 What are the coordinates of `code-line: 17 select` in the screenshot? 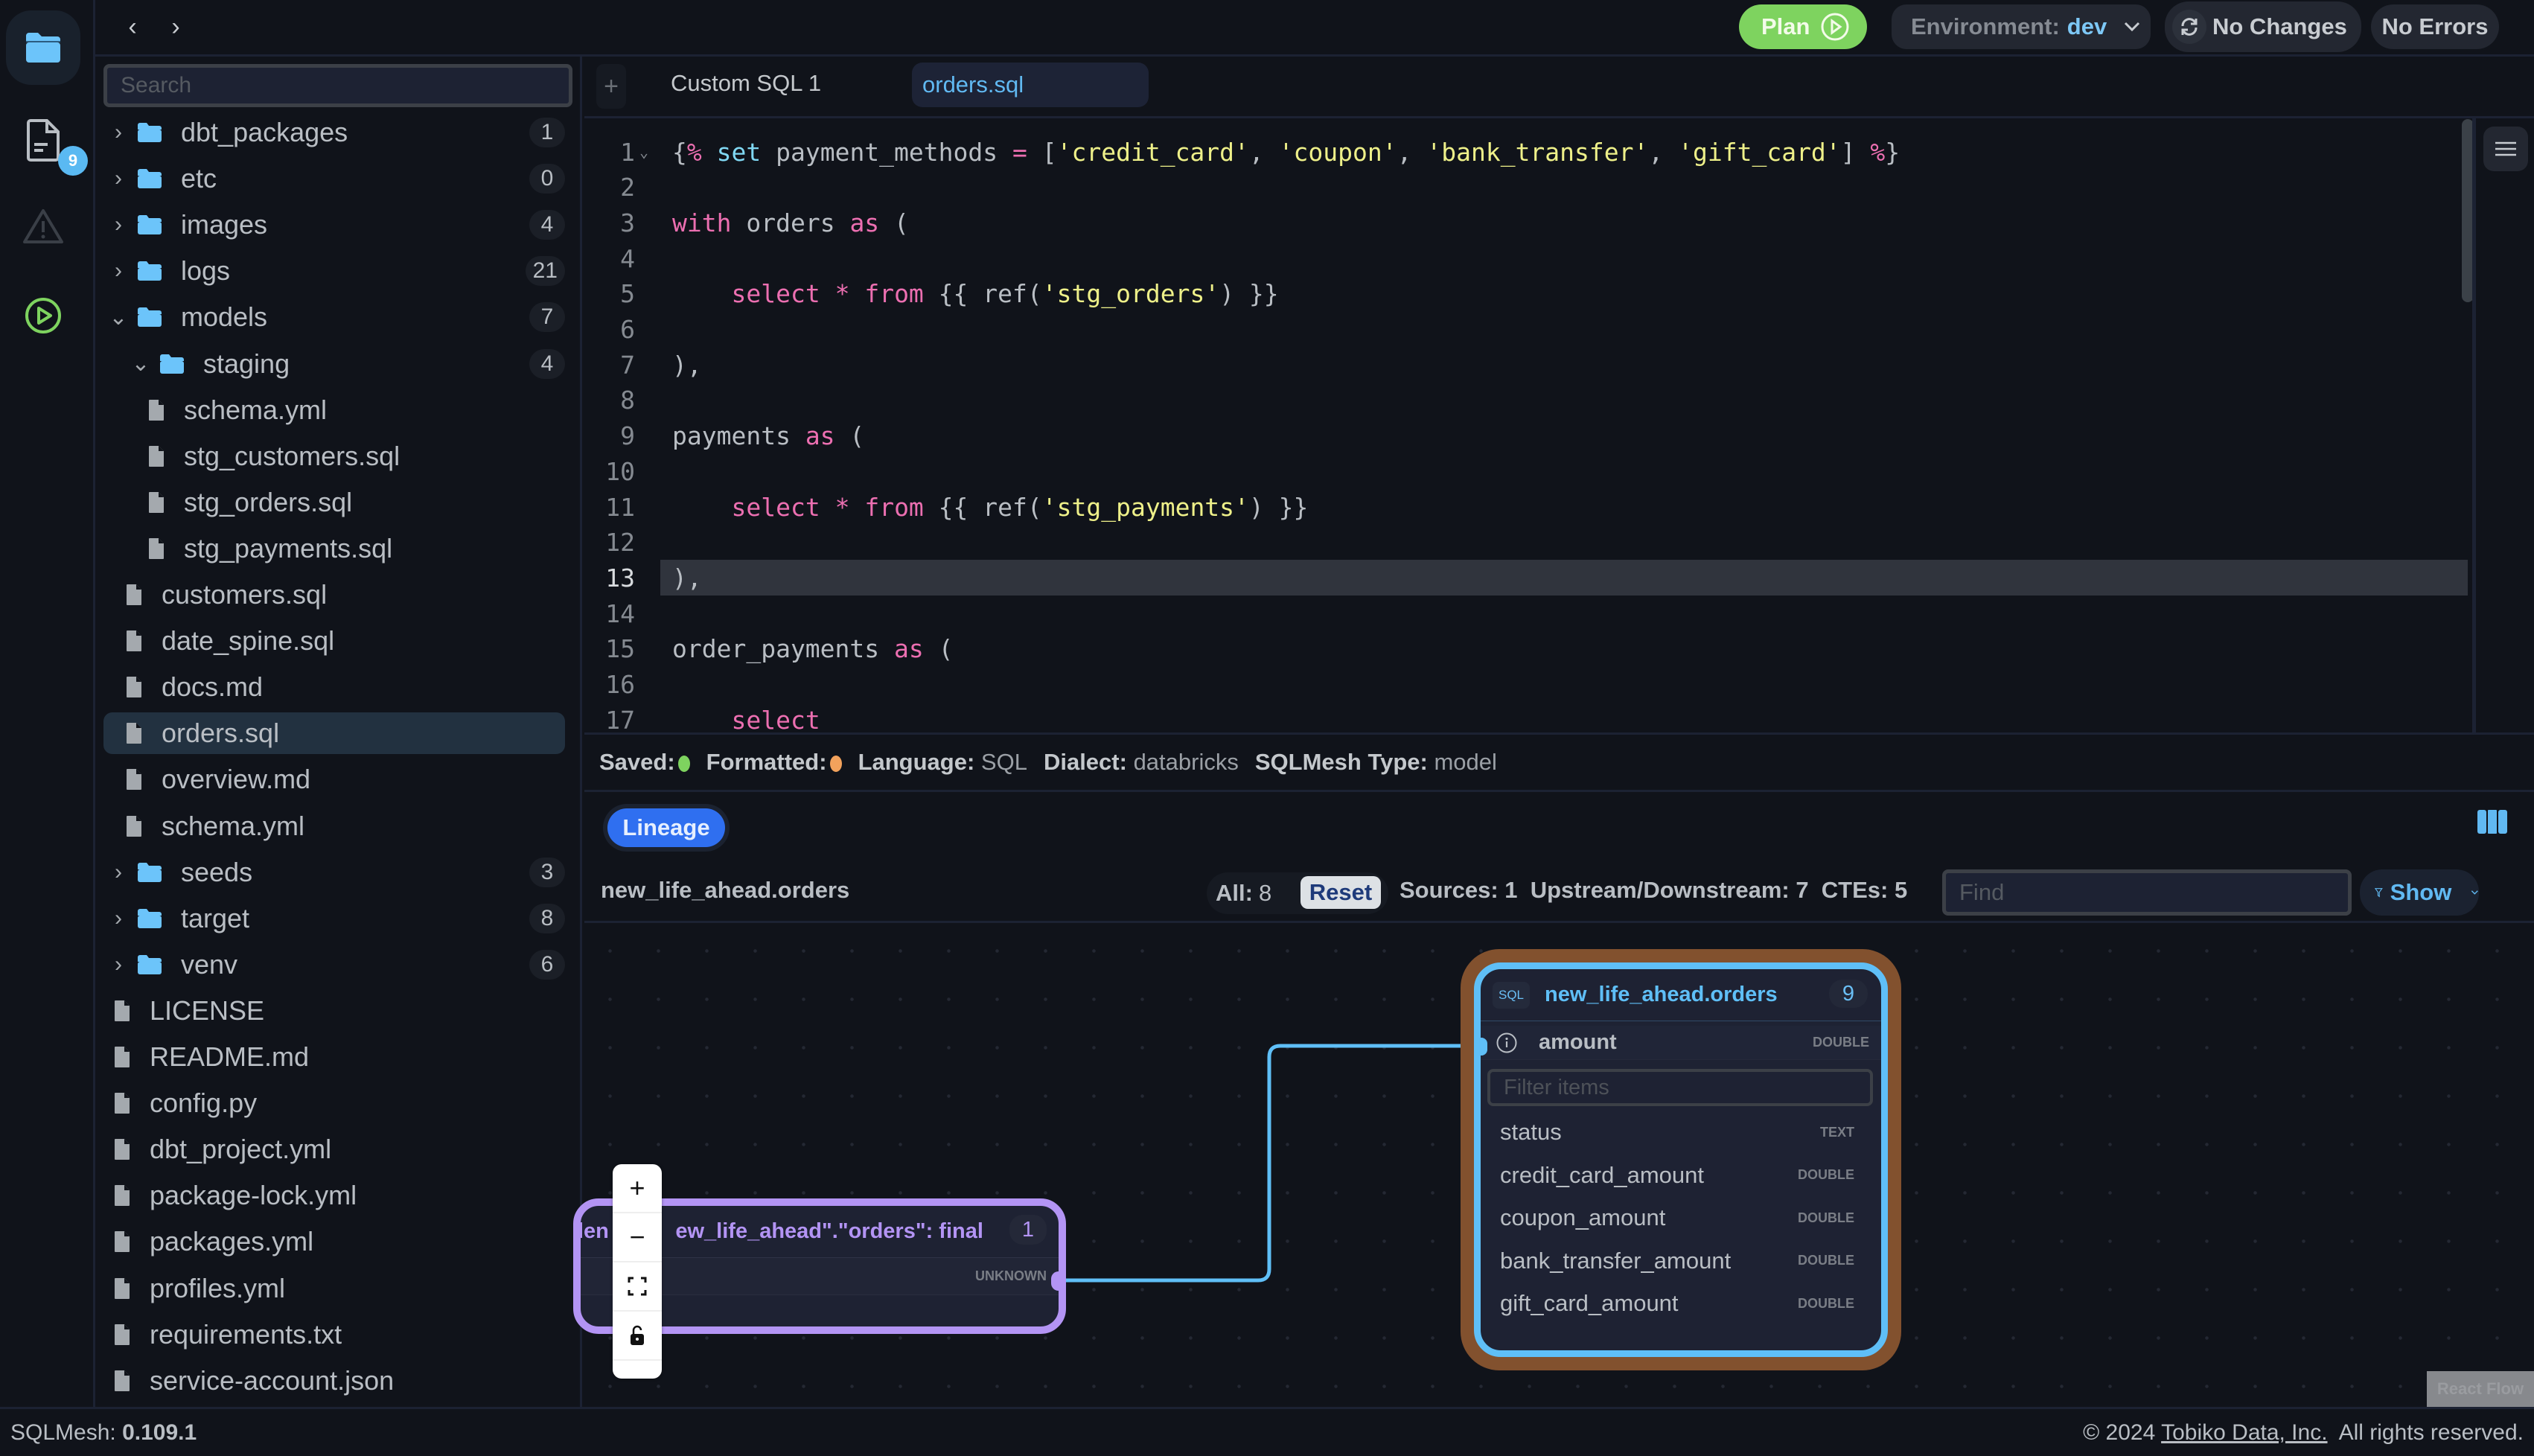 It's located at (1526, 716).